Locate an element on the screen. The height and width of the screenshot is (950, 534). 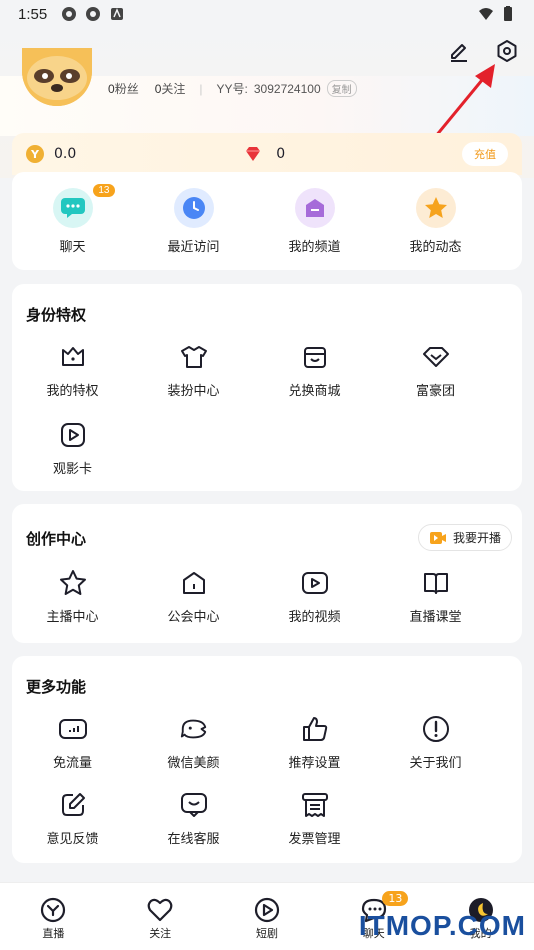
follow-stat: 0关注 is located at coordinates (170, 88).